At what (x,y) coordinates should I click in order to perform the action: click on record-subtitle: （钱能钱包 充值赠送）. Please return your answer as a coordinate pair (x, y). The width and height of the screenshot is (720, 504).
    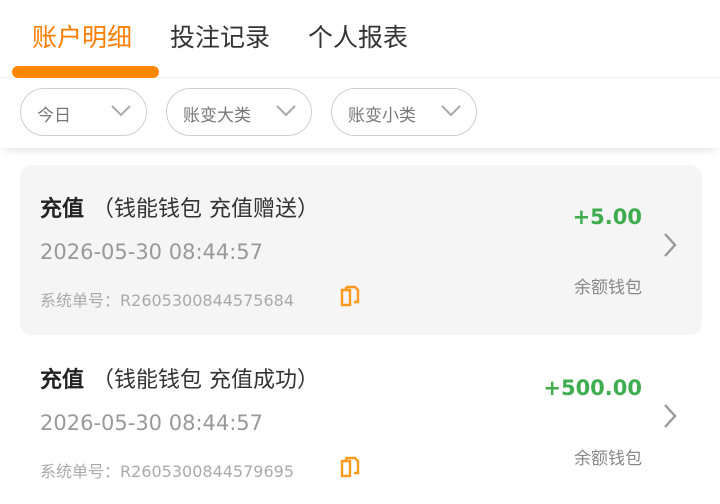
    Looking at the image, I should click on (206, 209).